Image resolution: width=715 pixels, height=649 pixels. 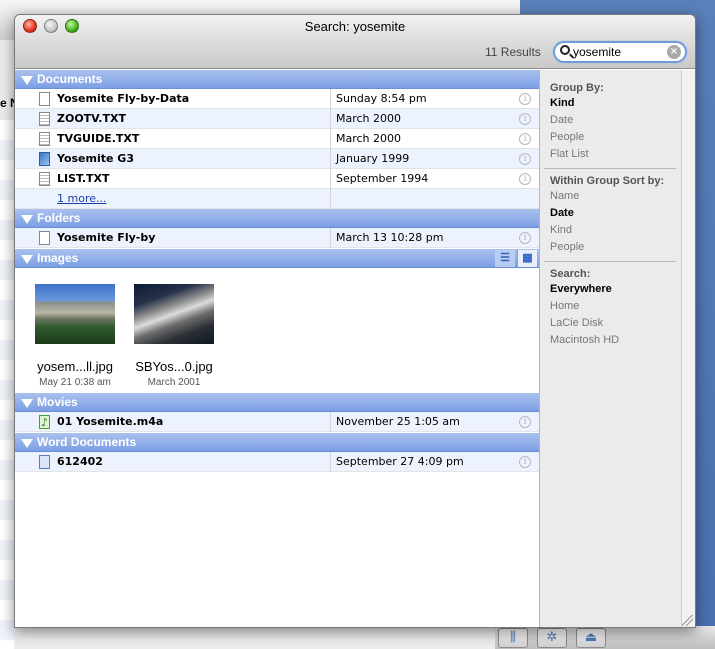 What do you see at coordinates (591, 638) in the screenshot?
I see `eject-icon: ⏏` at bounding box center [591, 638].